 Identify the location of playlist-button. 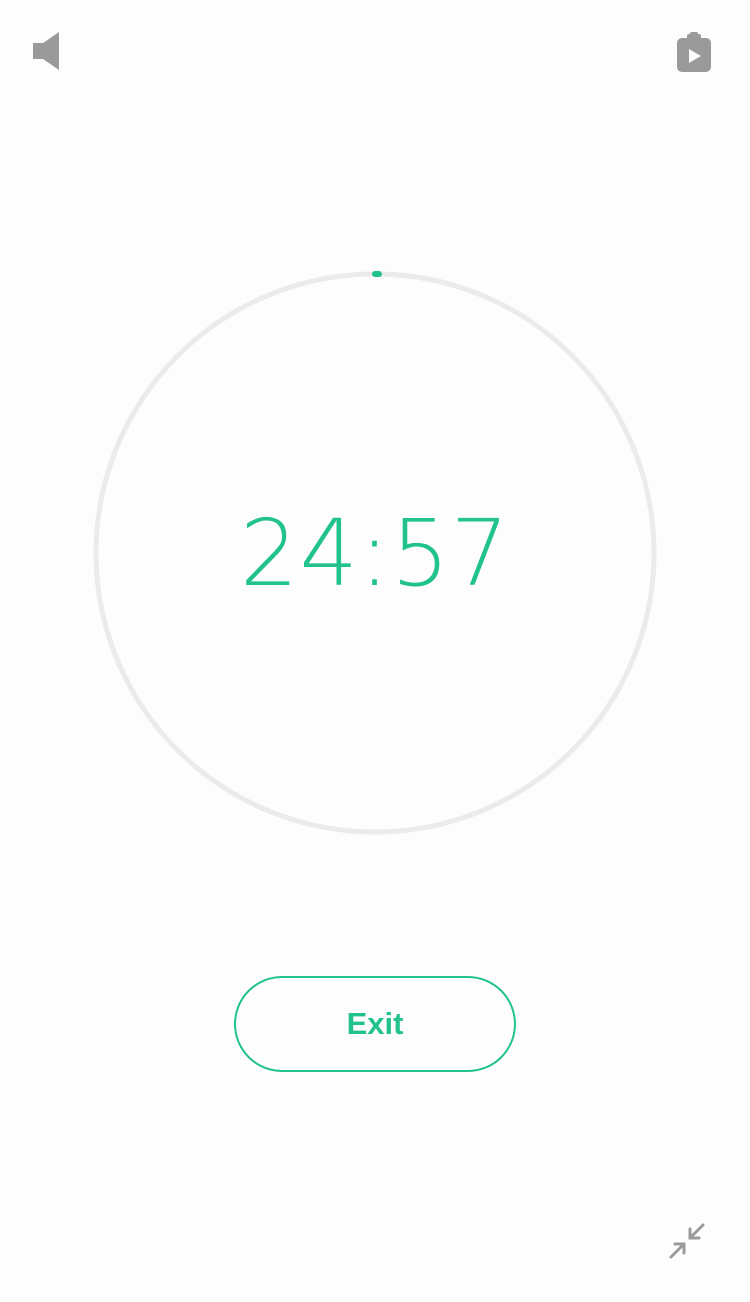
(694, 52).